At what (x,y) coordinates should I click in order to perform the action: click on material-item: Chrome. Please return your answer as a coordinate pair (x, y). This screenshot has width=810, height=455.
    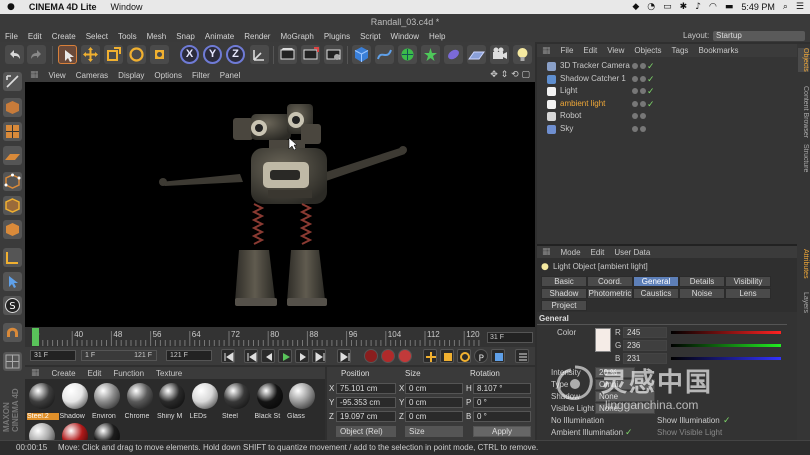
    Looking at the image, I should click on (140, 404).